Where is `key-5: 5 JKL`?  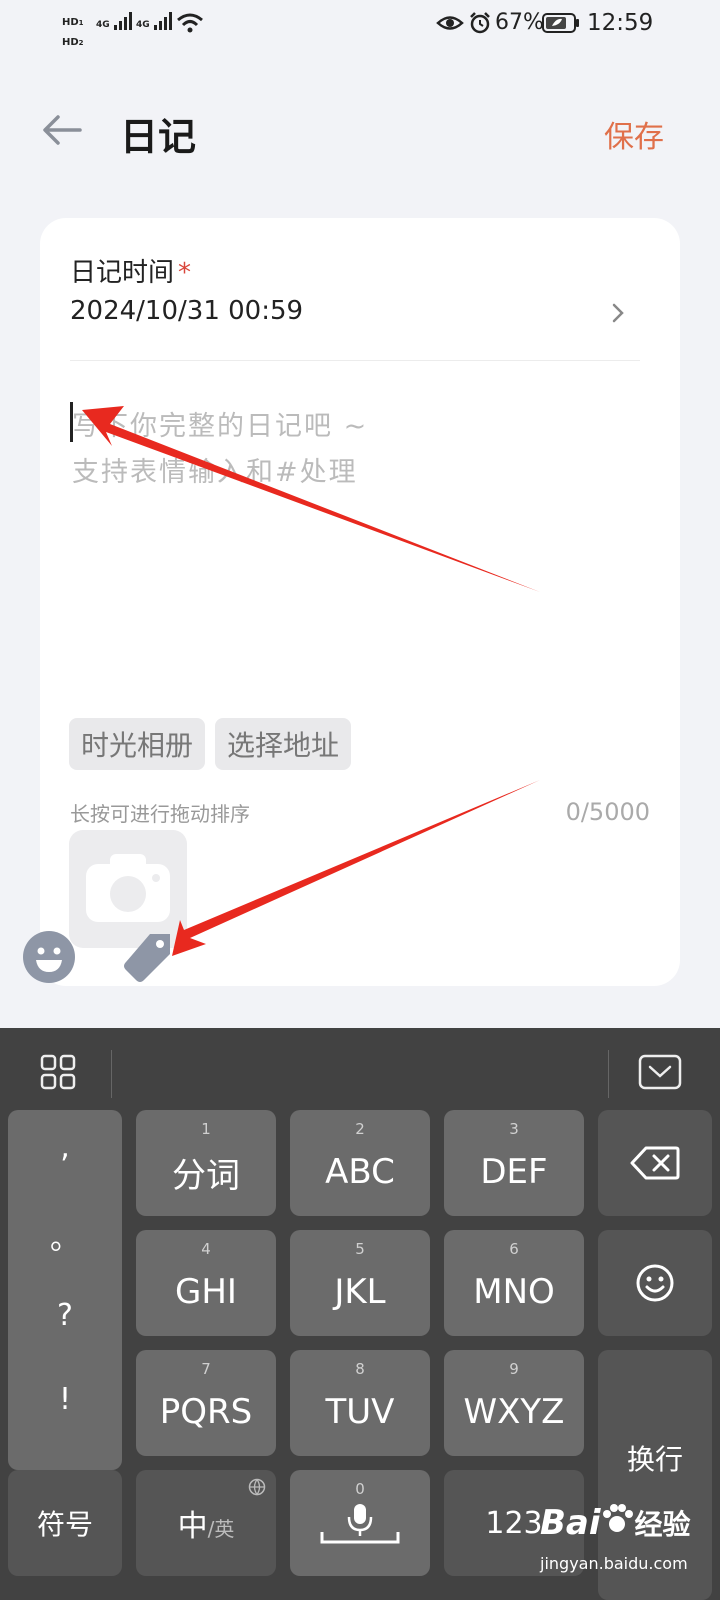
key-5: 5 JKL is located at coordinates (360, 1283).